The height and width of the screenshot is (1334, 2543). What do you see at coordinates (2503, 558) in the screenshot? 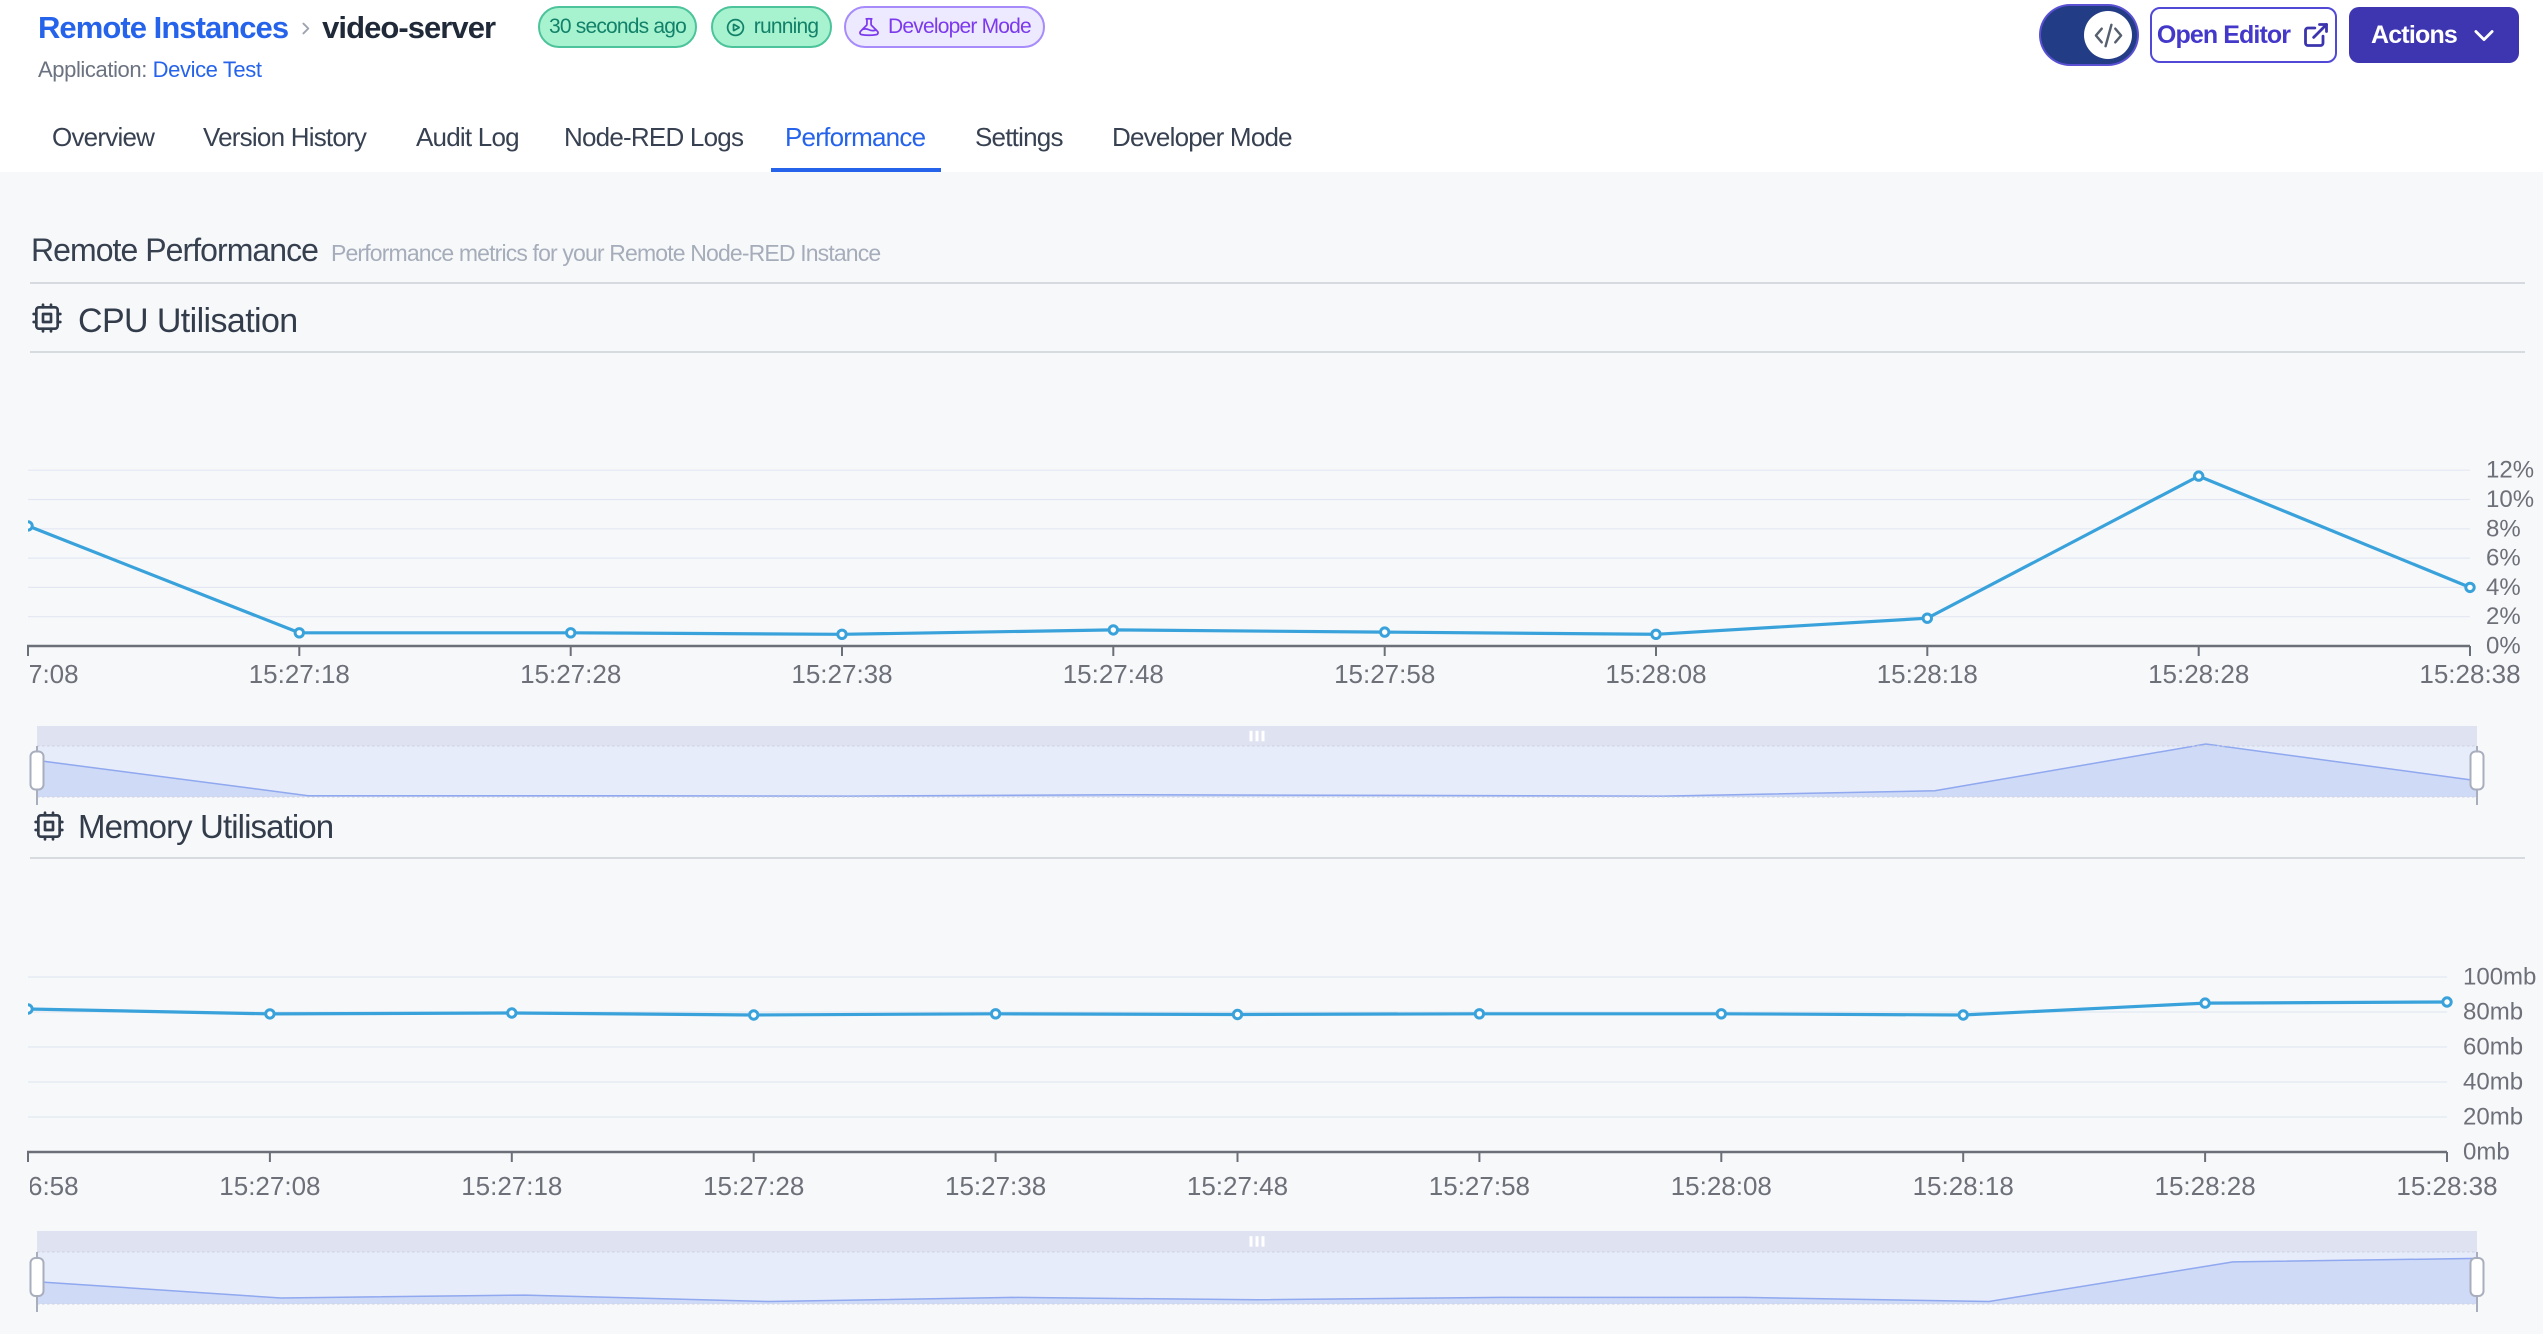
I see `svg-text: 6%` at bounding box center [2503, 558].